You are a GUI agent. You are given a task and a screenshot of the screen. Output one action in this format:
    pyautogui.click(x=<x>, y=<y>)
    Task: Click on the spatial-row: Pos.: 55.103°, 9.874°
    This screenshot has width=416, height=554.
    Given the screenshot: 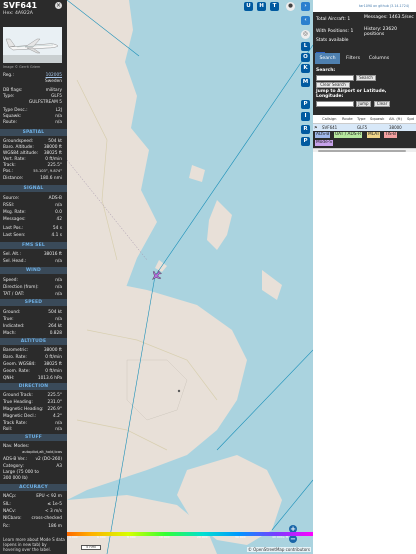 What is the action you would take?
    pyautogui.click(x=32, y=171)
    